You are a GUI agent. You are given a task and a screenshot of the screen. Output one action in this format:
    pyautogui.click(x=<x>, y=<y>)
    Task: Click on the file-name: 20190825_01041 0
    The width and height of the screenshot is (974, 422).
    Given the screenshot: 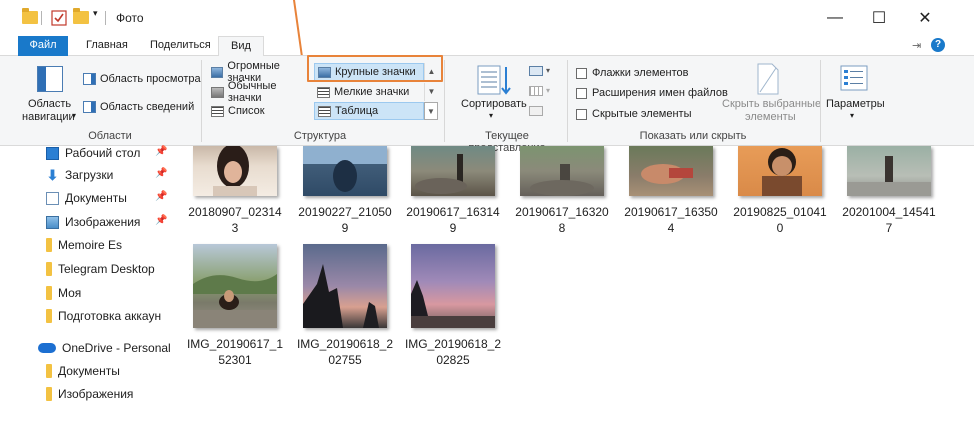 What is the action you would take?
    pyautogui.click(x=780, y=220)
    